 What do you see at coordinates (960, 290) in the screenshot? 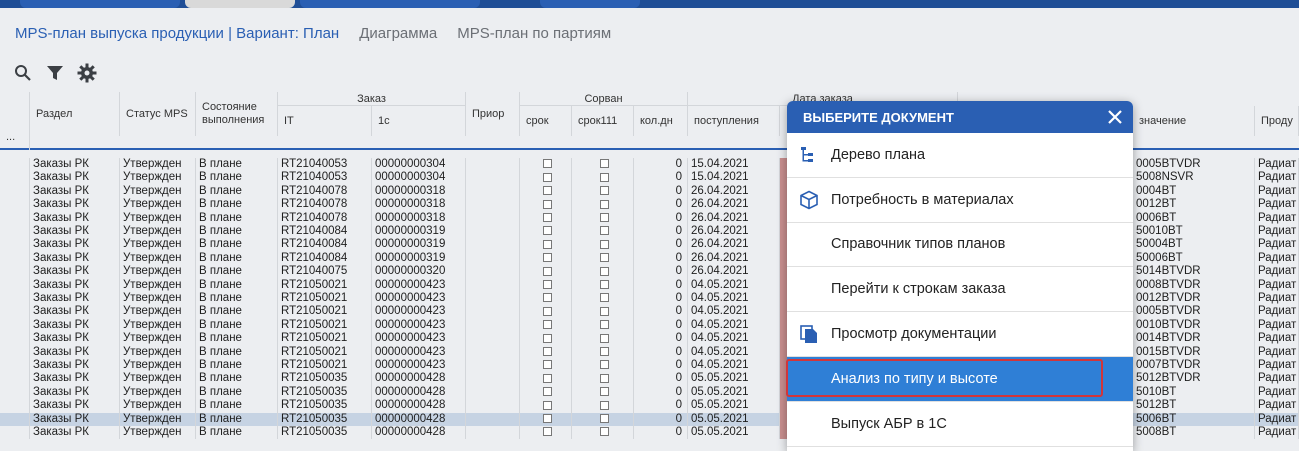
I see `menu-item-order-lines: Перейти к строкам заказа` at bounding box center [960, 290].